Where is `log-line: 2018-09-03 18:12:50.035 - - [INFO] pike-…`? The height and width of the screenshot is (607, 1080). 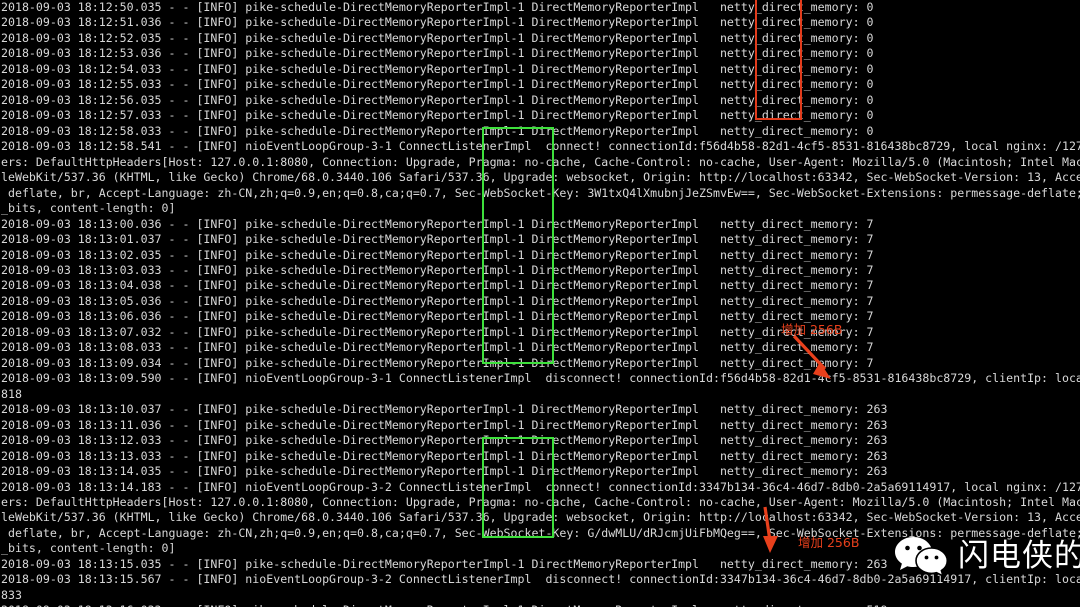
log-line: 2018-09-03 18:12:50.035 - - [INFO] pike-… is located at coordinates (437, 7).